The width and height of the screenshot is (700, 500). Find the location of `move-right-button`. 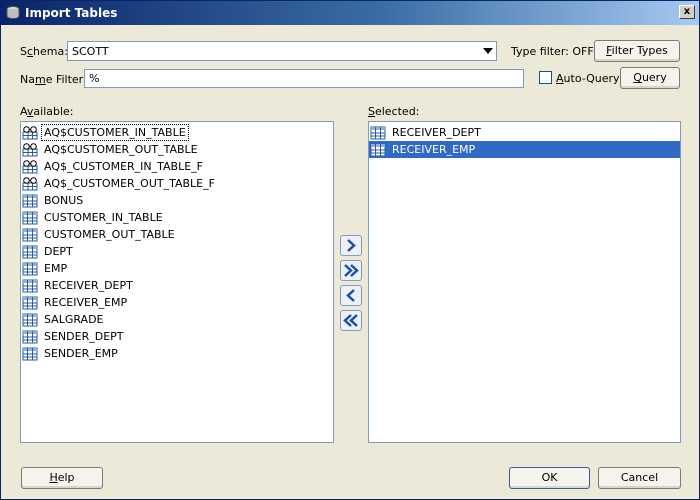

move-right-button is located at coordinates (351, 245).